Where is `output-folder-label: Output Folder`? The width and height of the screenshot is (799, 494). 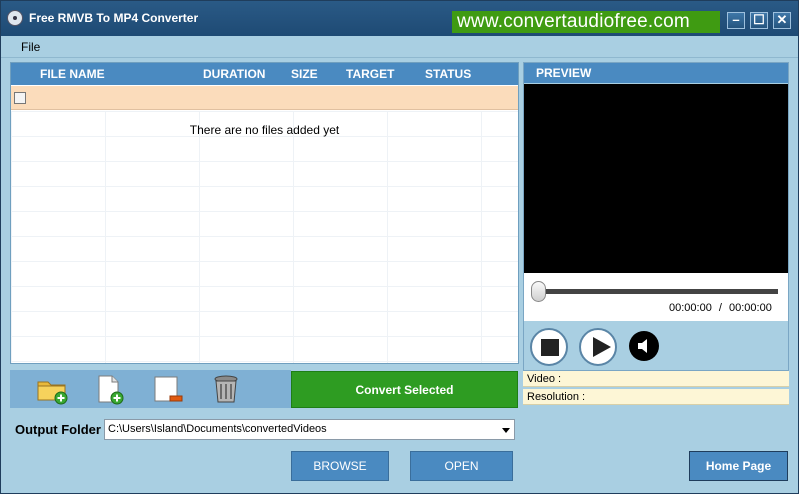 output-folder-label: Output Folder is located at coordinates (58, 429).